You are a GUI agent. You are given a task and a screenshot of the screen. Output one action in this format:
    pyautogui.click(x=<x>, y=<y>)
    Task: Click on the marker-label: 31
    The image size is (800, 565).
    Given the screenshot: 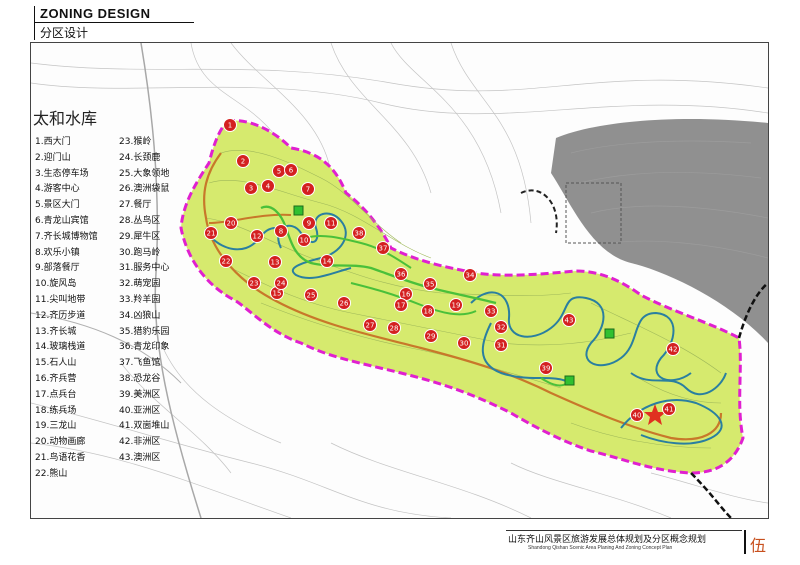 What is the action you would take?
    pyautogui.click(x=501, y=346)
    